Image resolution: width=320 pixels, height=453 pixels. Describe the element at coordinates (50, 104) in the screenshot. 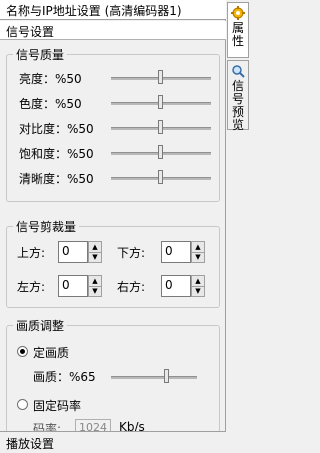

I see `chroma-label: 色度：%50` at that location.